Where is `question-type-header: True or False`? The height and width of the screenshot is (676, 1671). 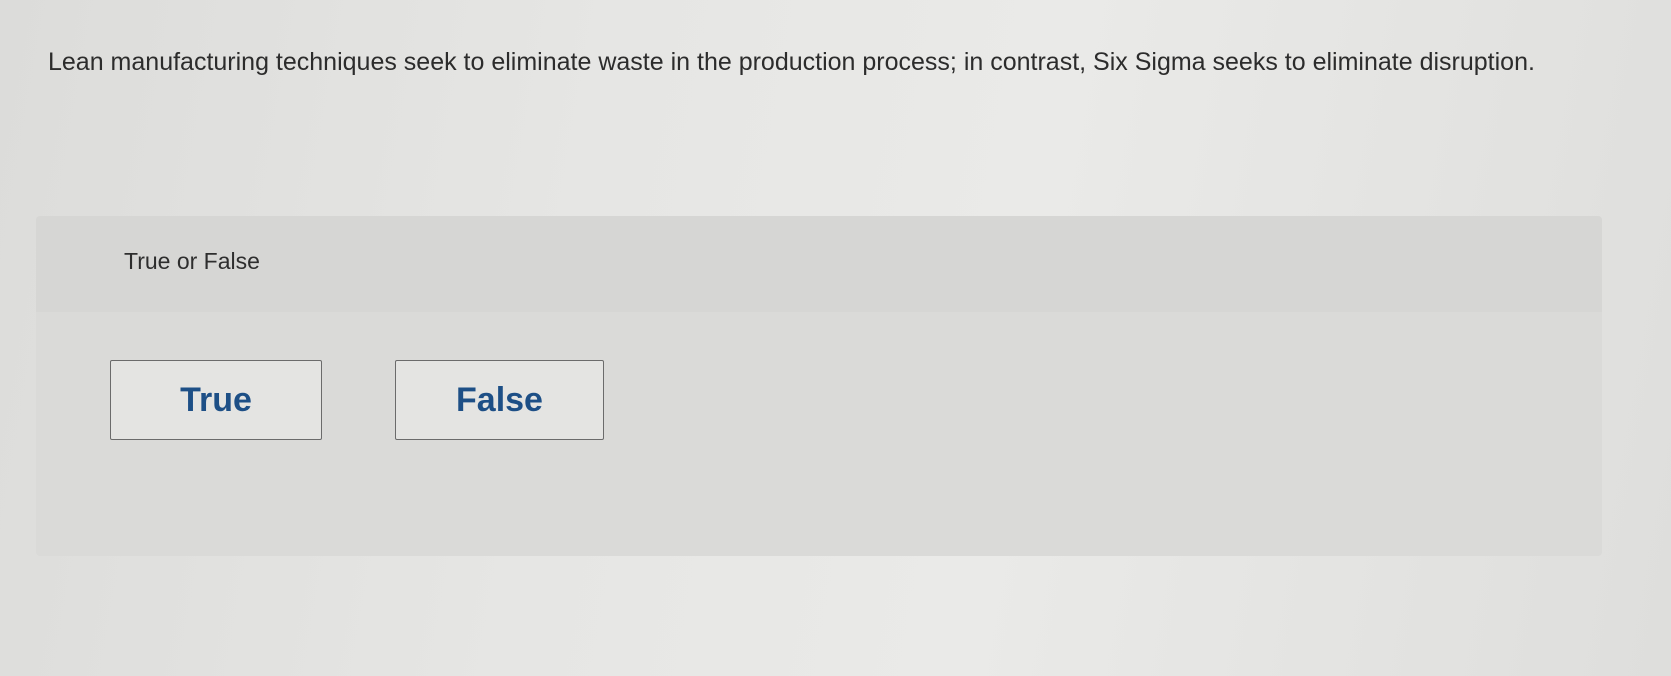 question-type-header: True or False is located at coordinates (819, 264).